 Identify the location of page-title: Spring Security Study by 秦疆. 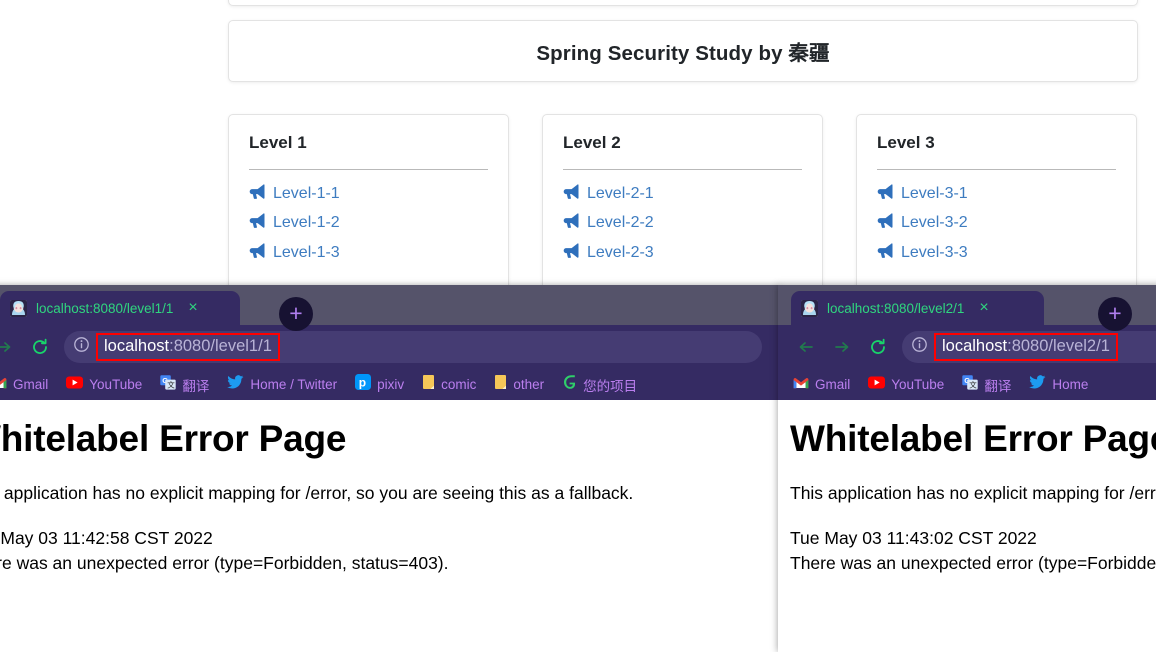
(683, 53).